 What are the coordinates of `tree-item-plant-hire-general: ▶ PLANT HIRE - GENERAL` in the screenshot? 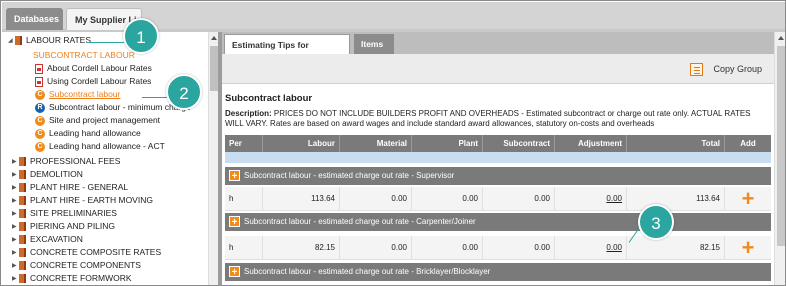 It's located at (70, 187).